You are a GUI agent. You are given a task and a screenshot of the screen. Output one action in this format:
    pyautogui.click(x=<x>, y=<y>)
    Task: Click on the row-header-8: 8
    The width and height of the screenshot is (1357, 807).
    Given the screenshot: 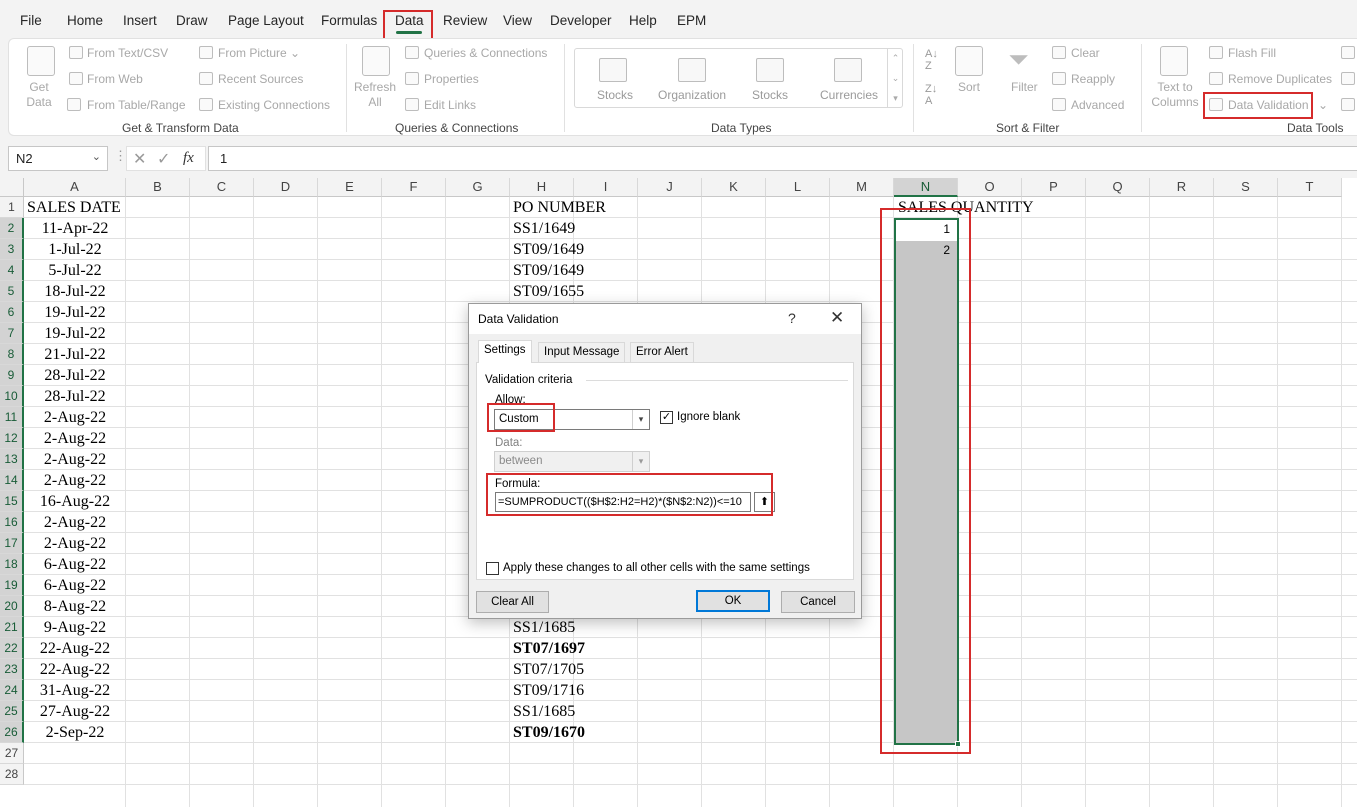 What is the action you would take?
    pyautogui.click(x=12, y=354)
    